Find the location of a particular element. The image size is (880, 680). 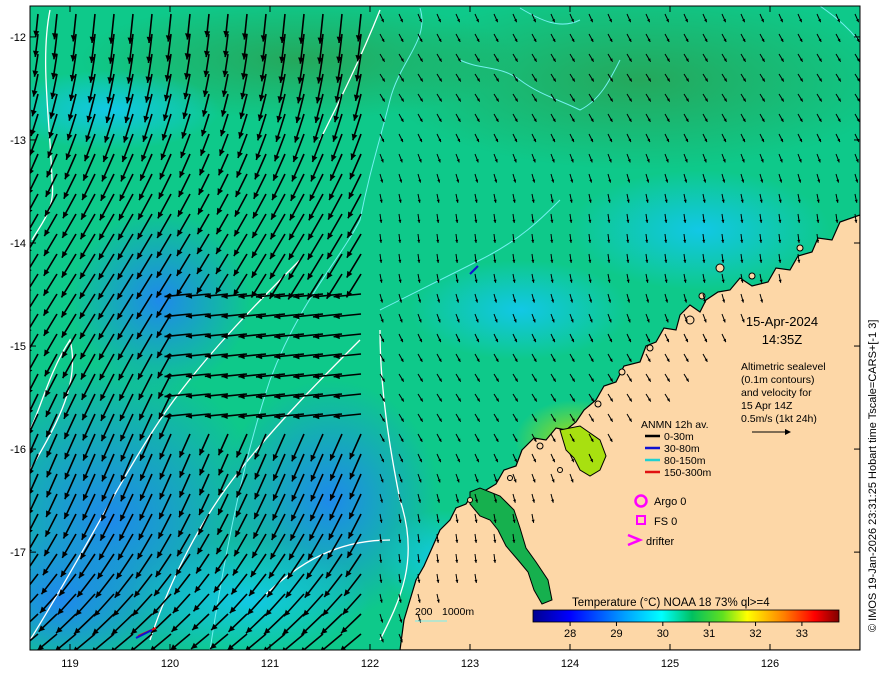

svg-text: ANMN 12h av. is located at coordinates (675, 425).